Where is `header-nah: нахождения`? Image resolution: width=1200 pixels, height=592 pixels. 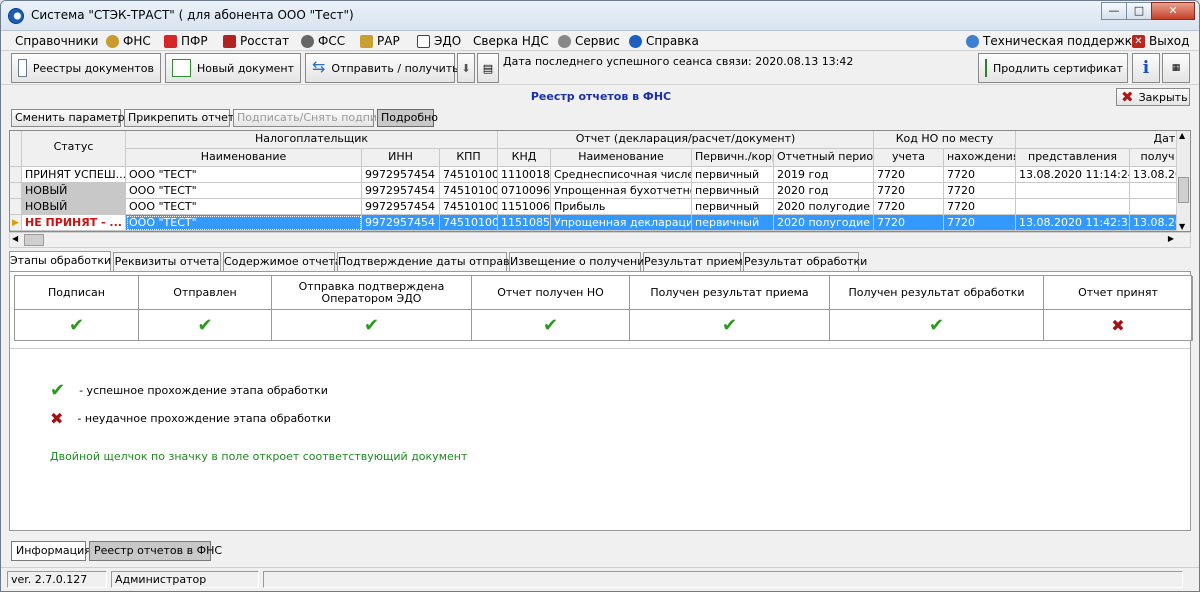 header-nah: нахождения is located at coordinates (980, 158).